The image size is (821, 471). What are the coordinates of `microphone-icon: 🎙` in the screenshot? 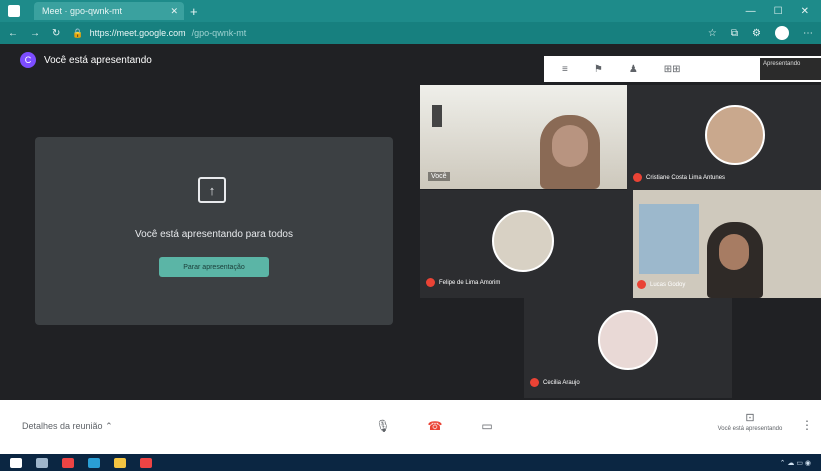 It's located at (383, 426).